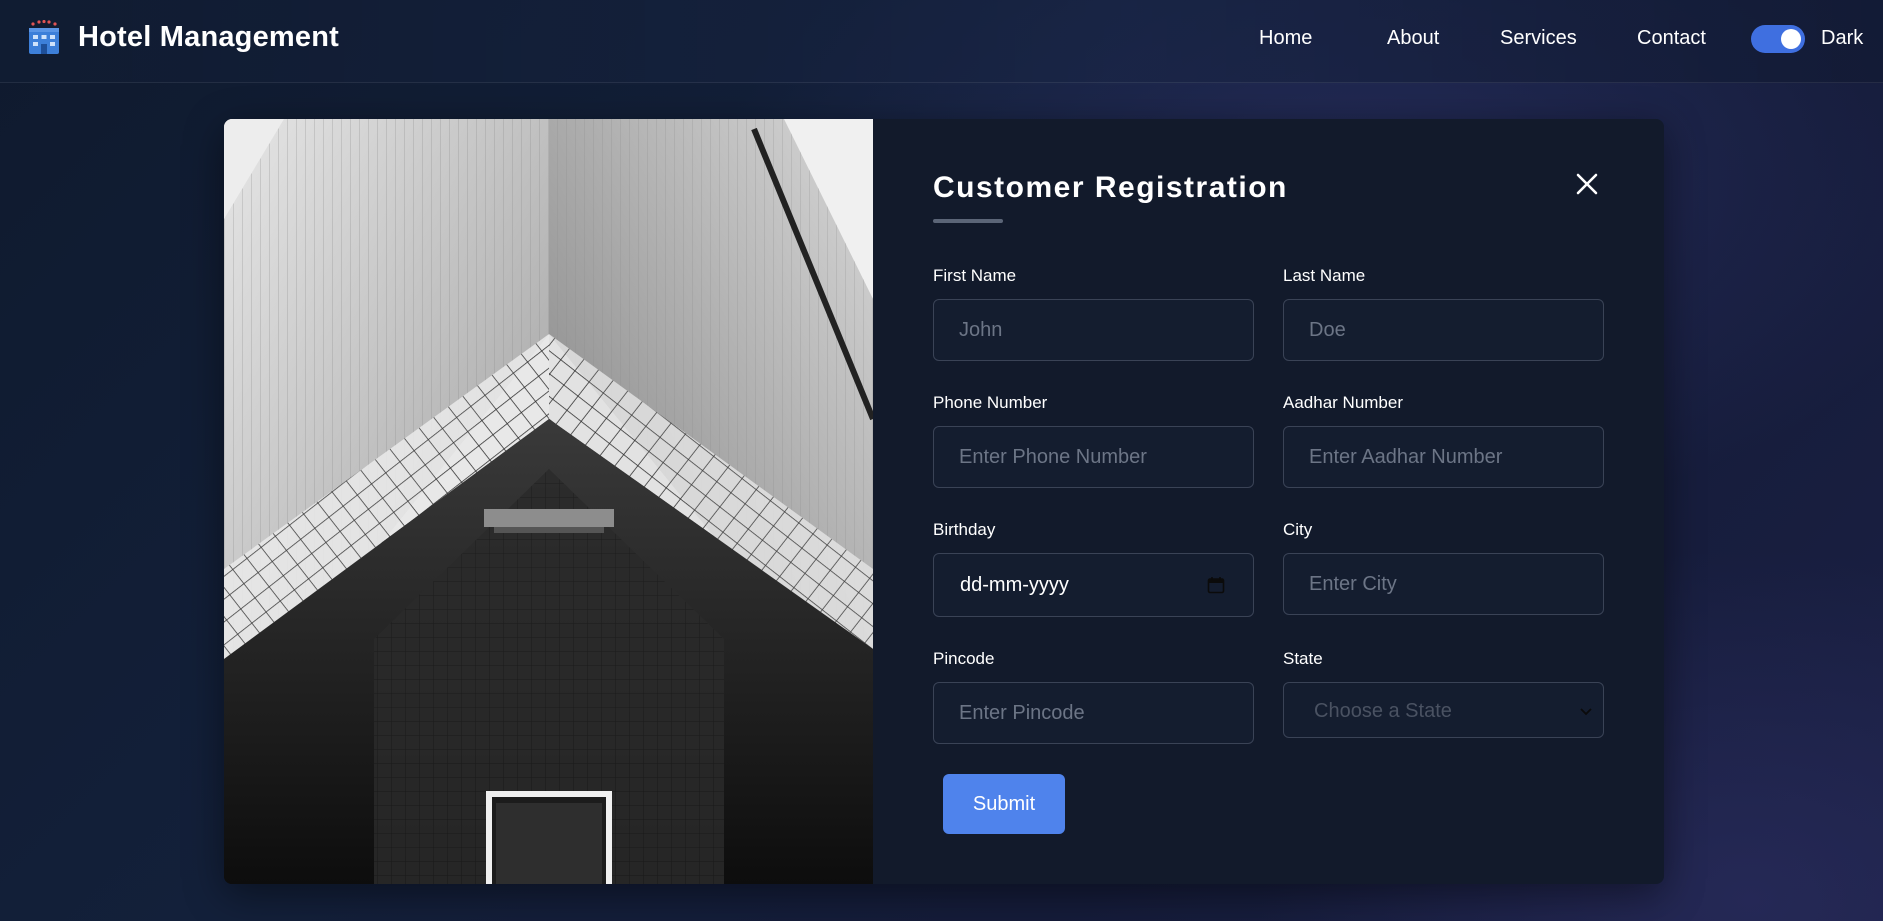 The width and height of the screenshot is (1883, 921). I want to click on birthday-date-input: dd-mm-yyyy, so click(1093, 585).